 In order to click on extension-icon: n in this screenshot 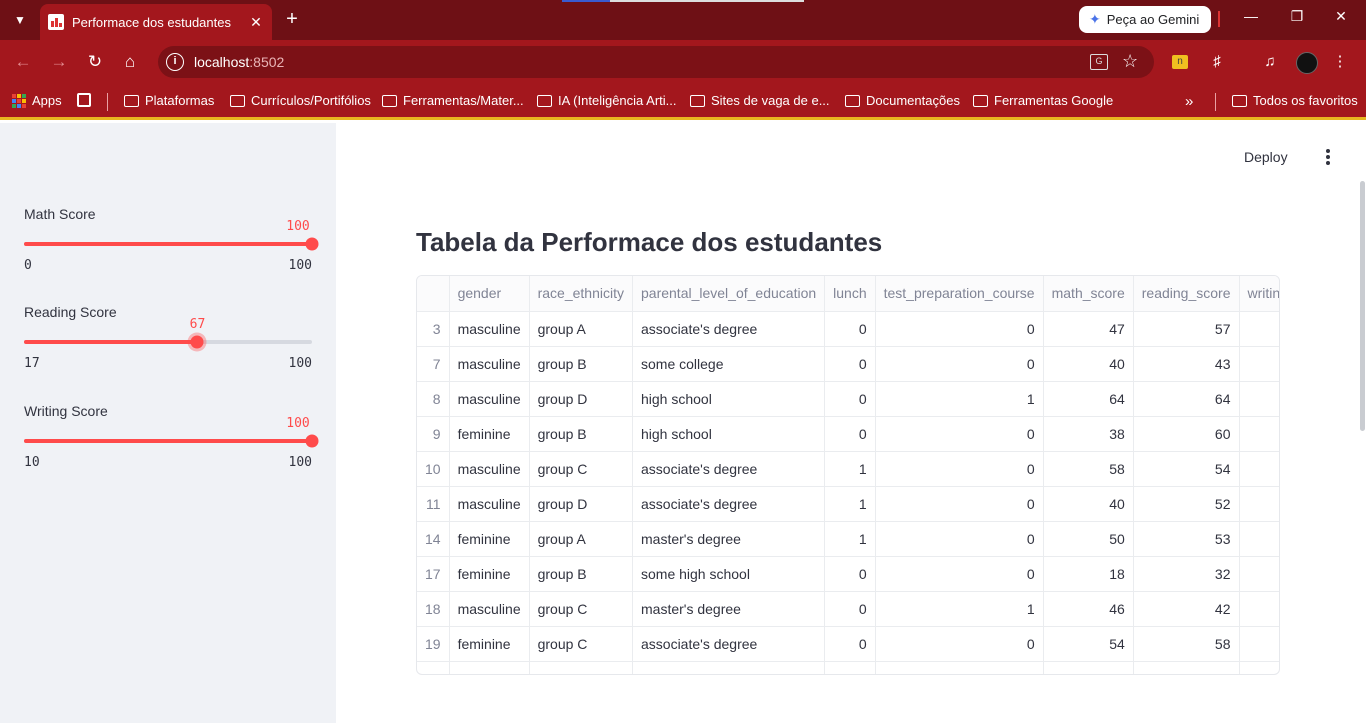, I will do `click(1180, 62)`.